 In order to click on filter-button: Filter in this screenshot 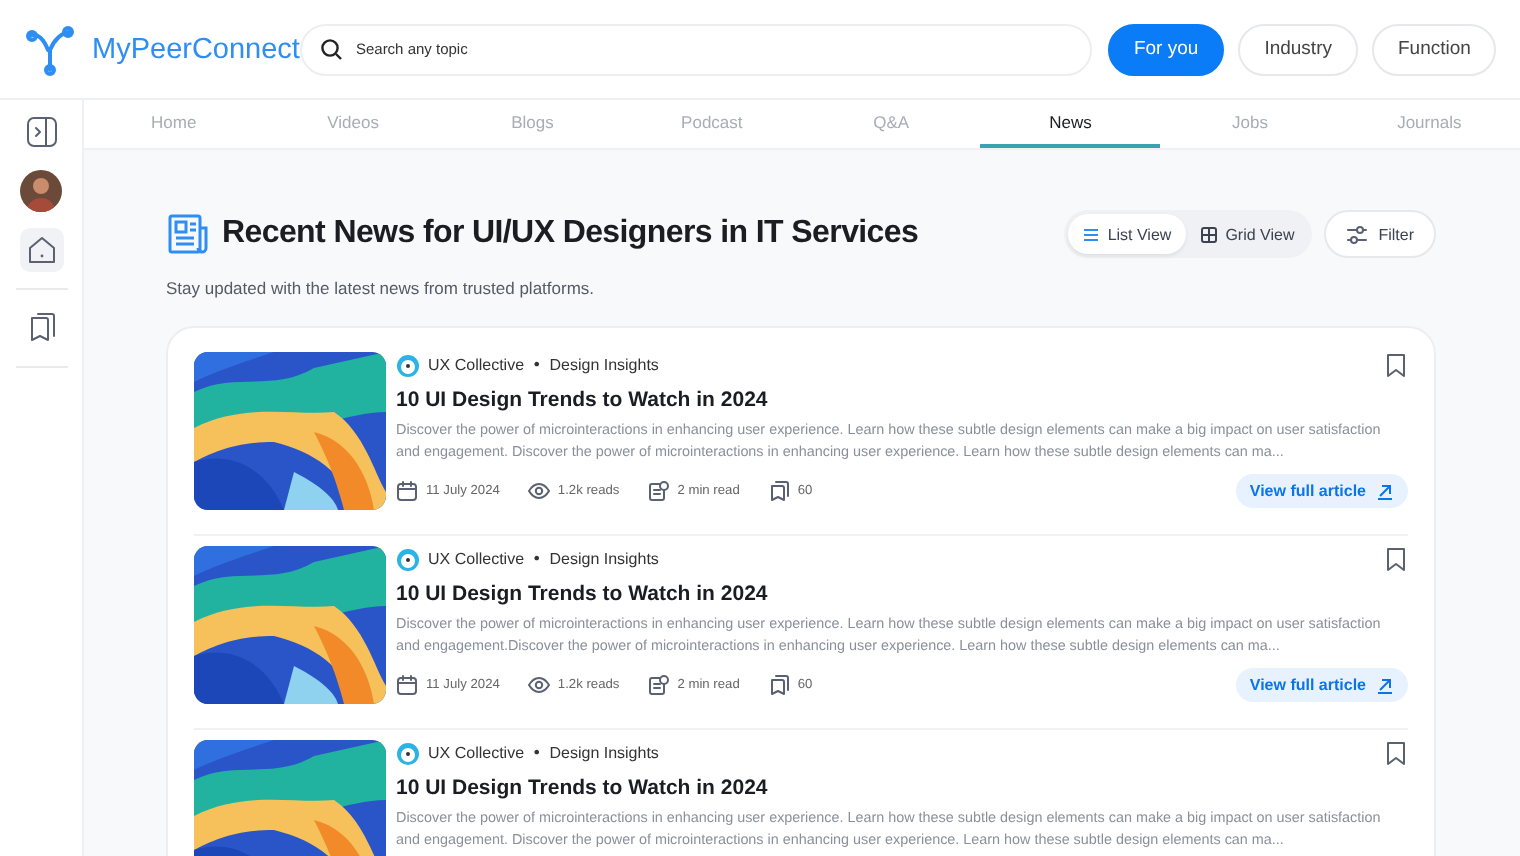, I will do `click(1380, 234)`.